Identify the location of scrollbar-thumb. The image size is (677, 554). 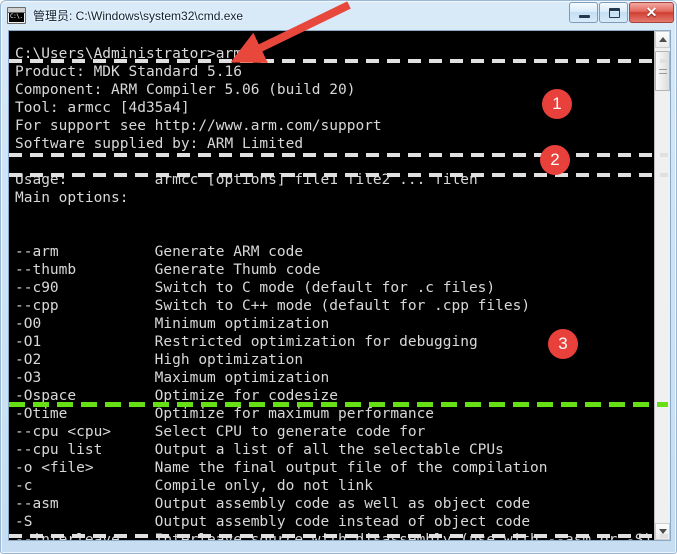
(662, 71).